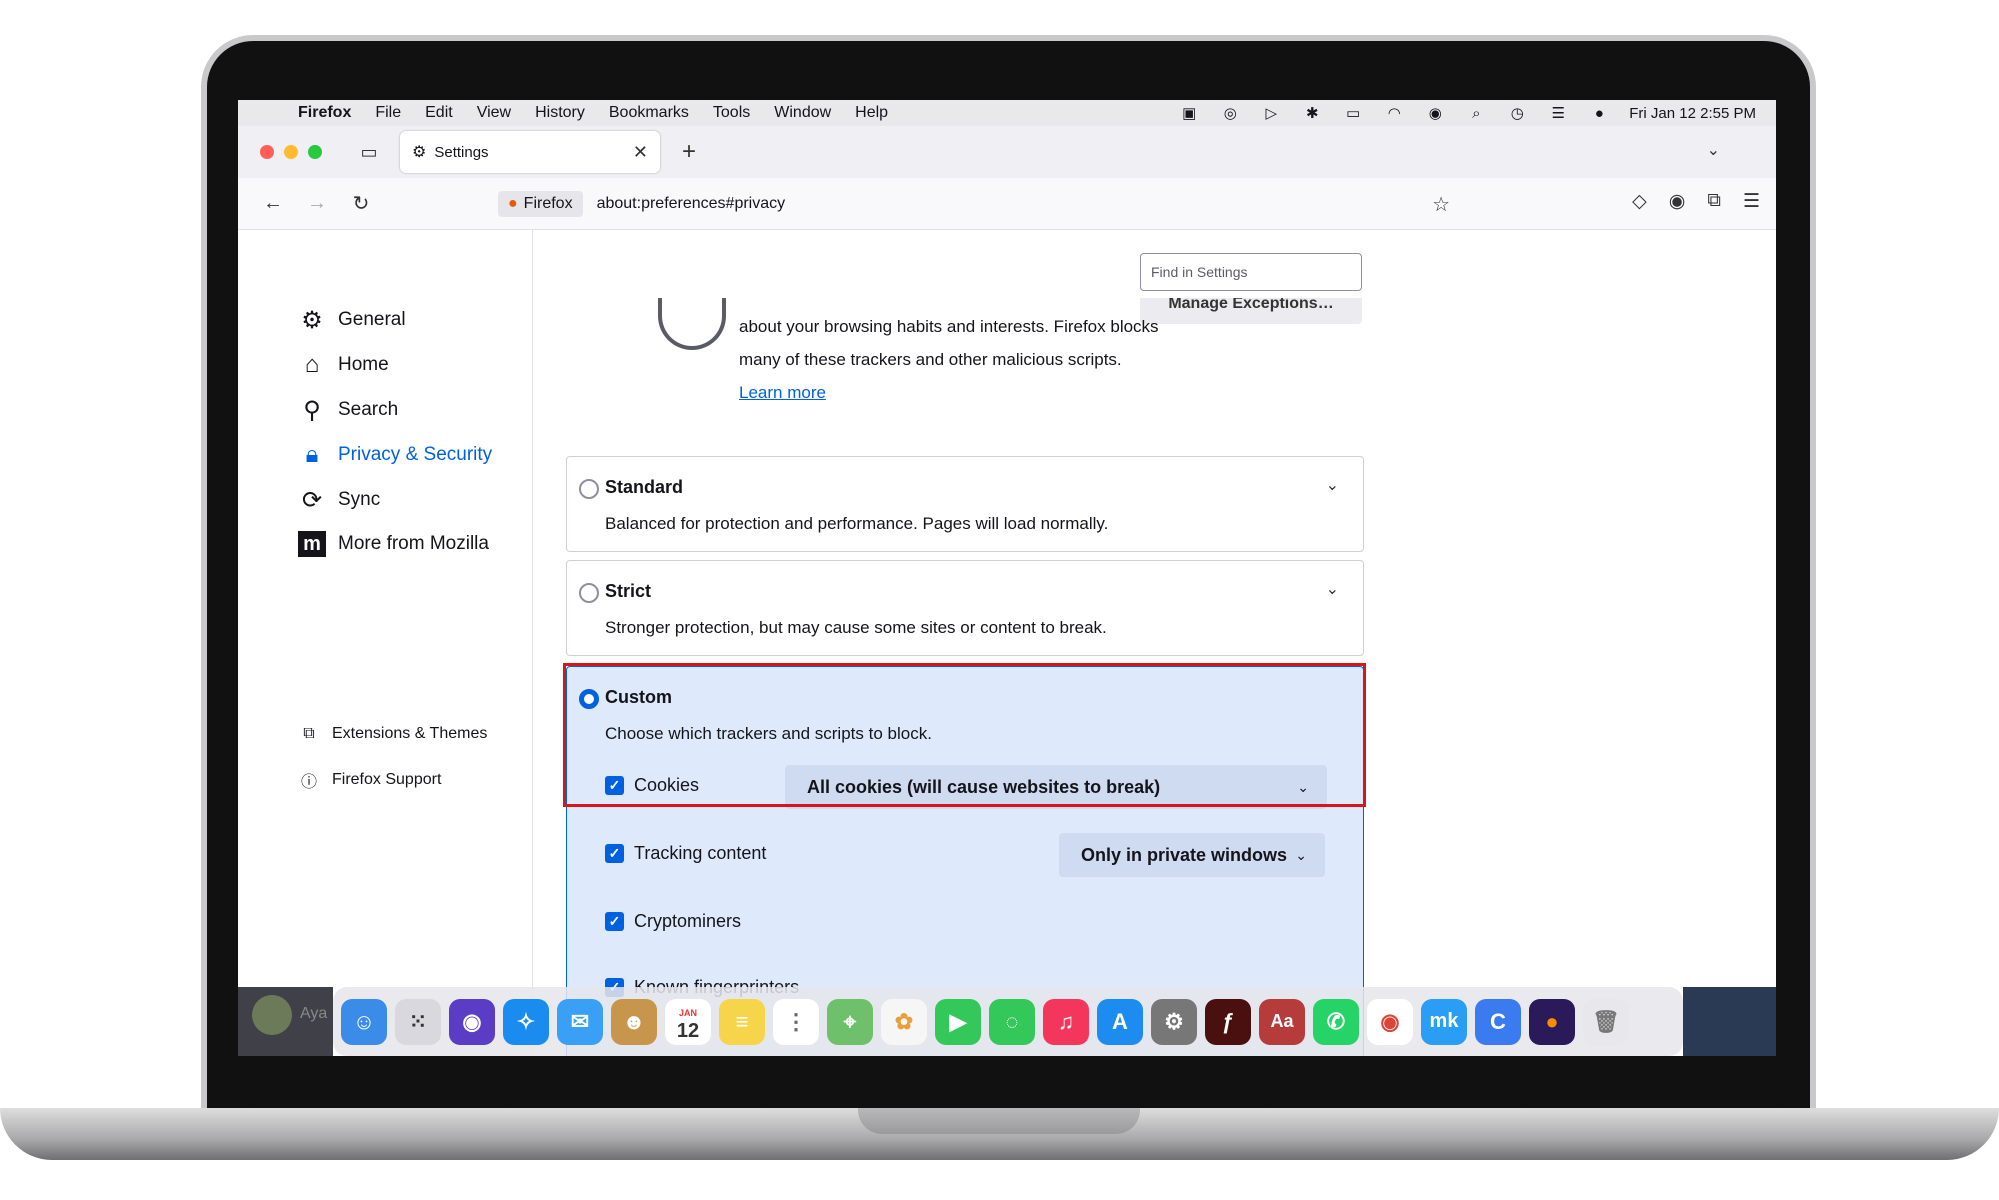 This screenshot has height=1200, width=1999. I want to click on reload-icon: ↻, so click(361, 204).